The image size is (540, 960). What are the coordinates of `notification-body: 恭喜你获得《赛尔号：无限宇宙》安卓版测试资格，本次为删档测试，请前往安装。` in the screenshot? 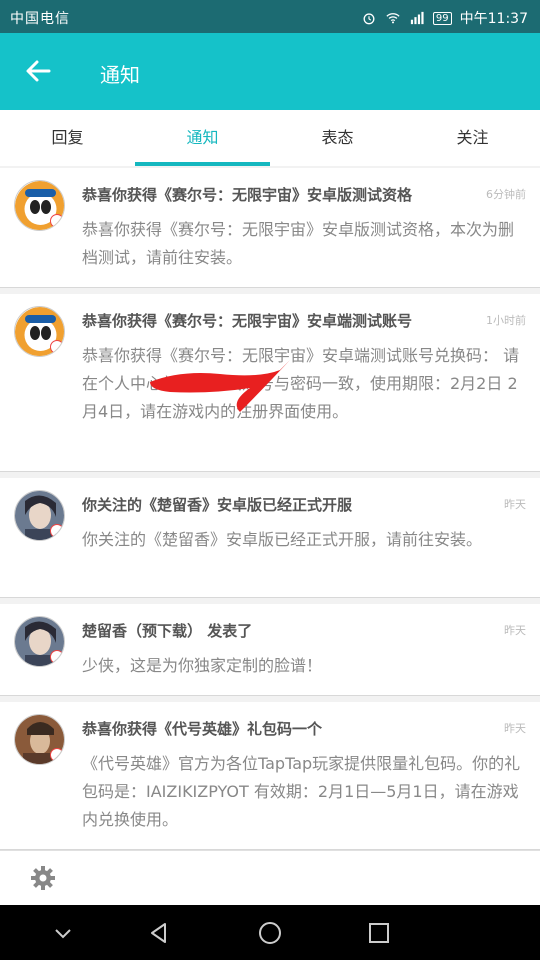 It's located at (298, 243).